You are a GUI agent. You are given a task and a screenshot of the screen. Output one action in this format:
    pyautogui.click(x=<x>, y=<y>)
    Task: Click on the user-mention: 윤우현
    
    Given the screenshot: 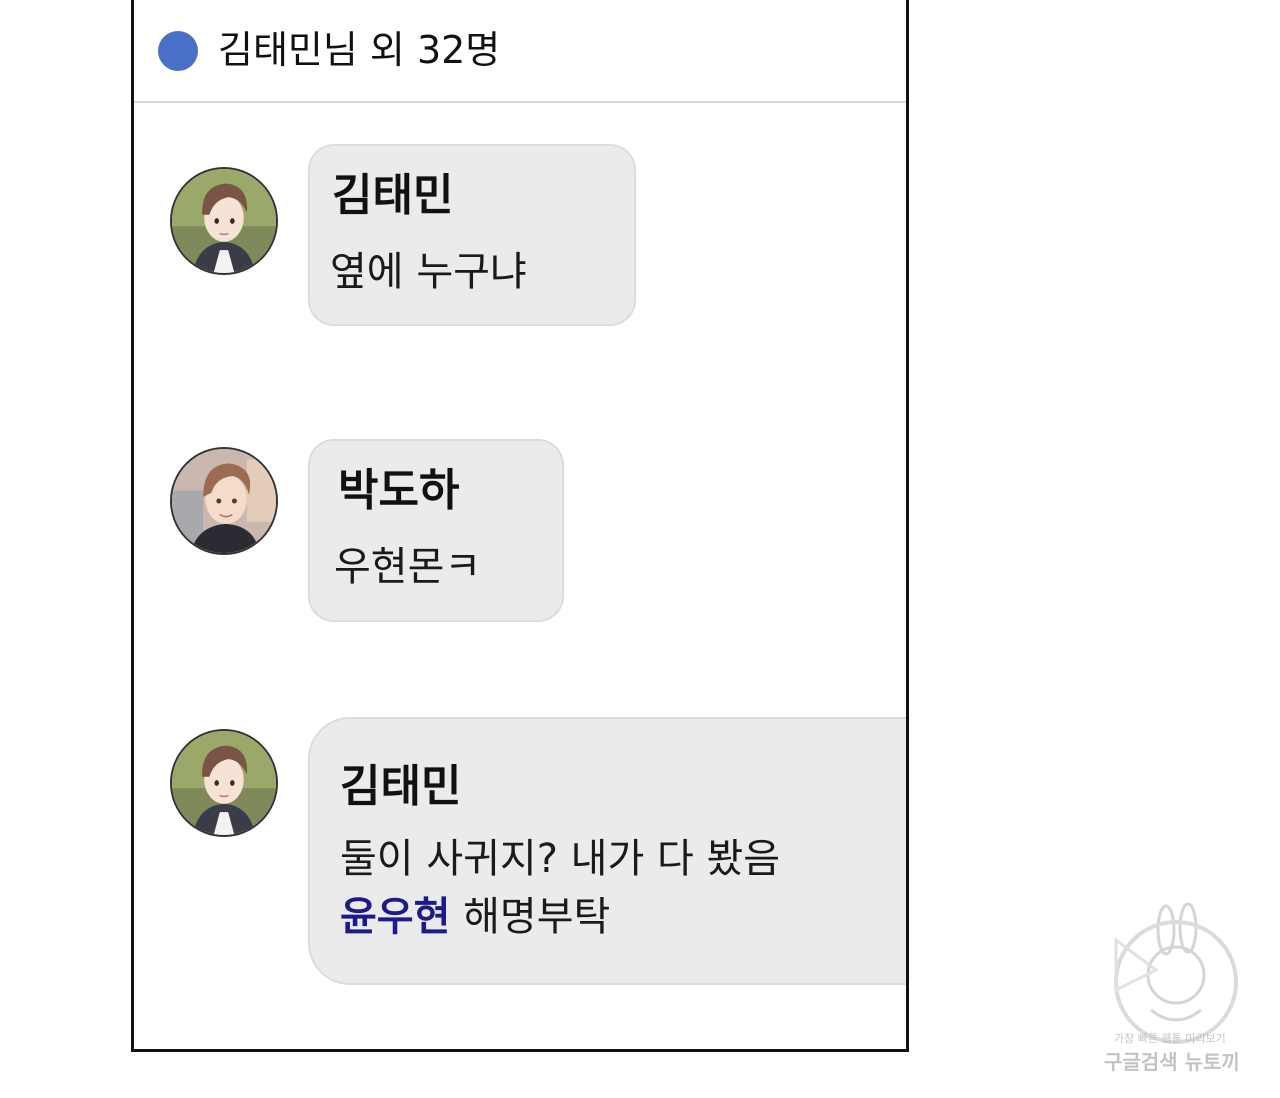 What is the action you would take?
    pyautogui.click(x=395, y=917)
    